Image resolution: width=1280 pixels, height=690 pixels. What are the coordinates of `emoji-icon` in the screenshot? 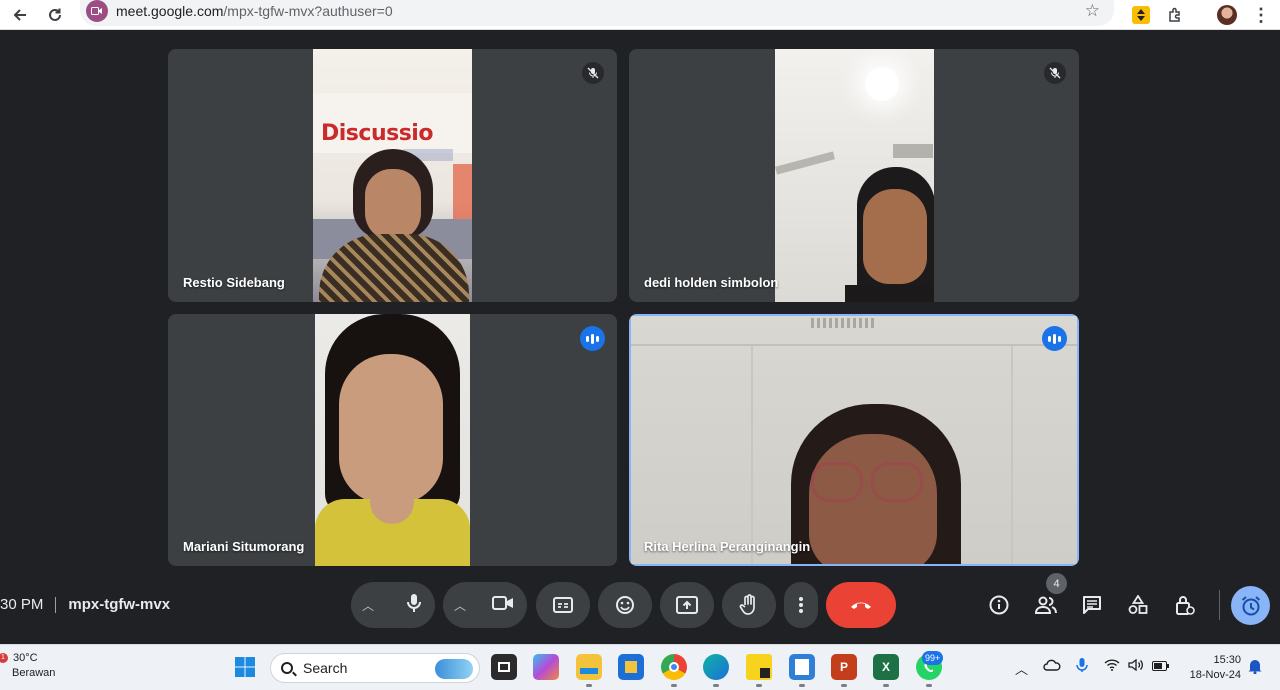 It's located at (625, 605).